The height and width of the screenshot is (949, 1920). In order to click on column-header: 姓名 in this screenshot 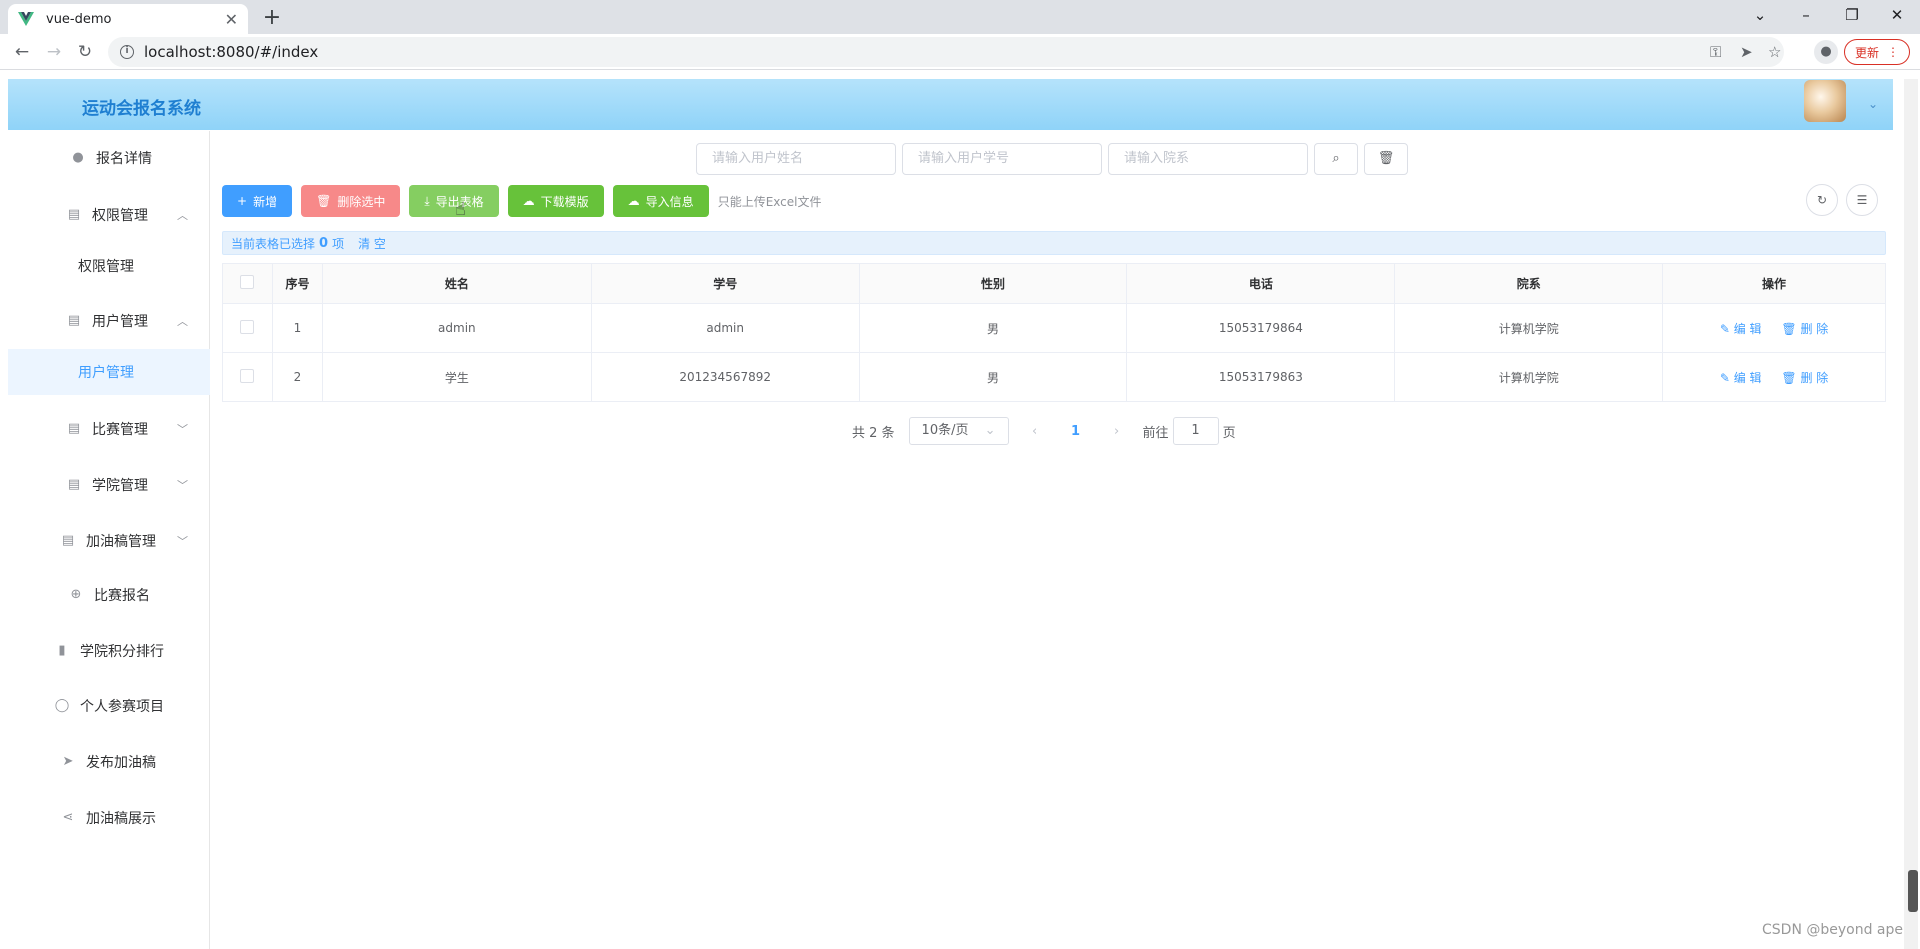, I will do `click(456, 283)`.